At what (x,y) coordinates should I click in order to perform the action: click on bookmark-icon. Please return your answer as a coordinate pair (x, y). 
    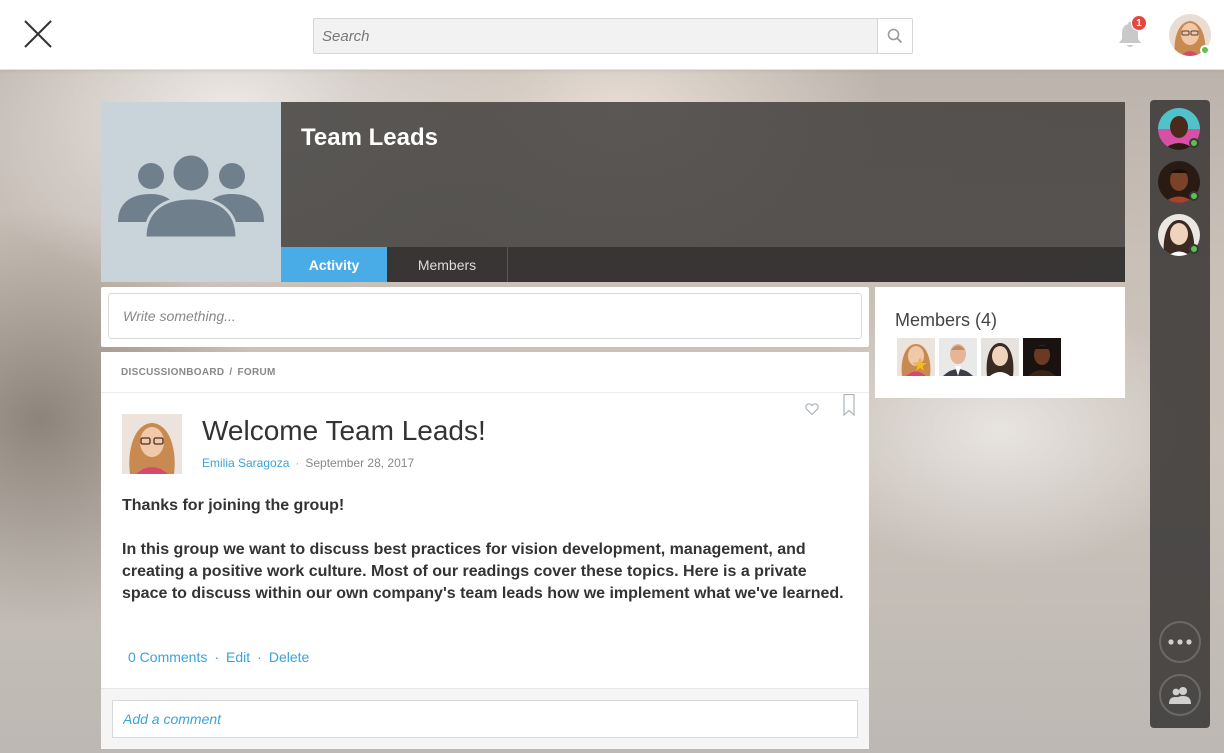
    Looking at the image, I should click on (849, 405).